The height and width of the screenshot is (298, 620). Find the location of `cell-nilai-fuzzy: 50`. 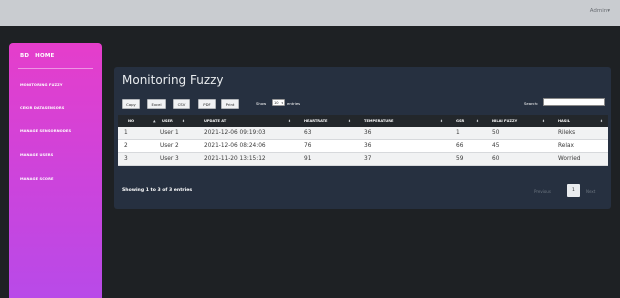

cell-nilai-fuzzy: 50 is located at coordinates (496, 133).